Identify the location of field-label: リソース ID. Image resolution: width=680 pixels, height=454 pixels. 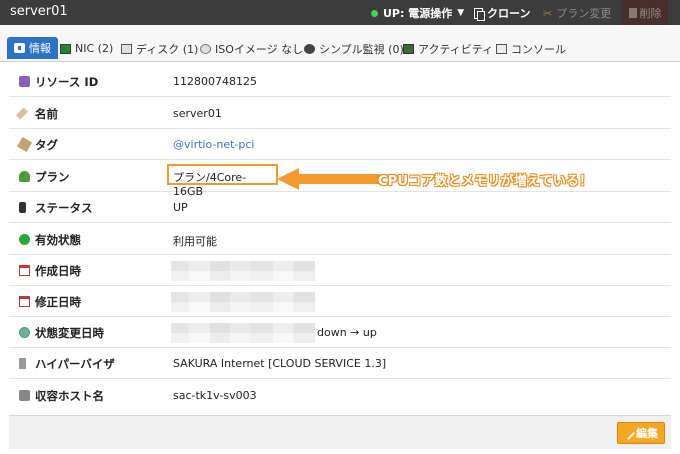
(67, 82).